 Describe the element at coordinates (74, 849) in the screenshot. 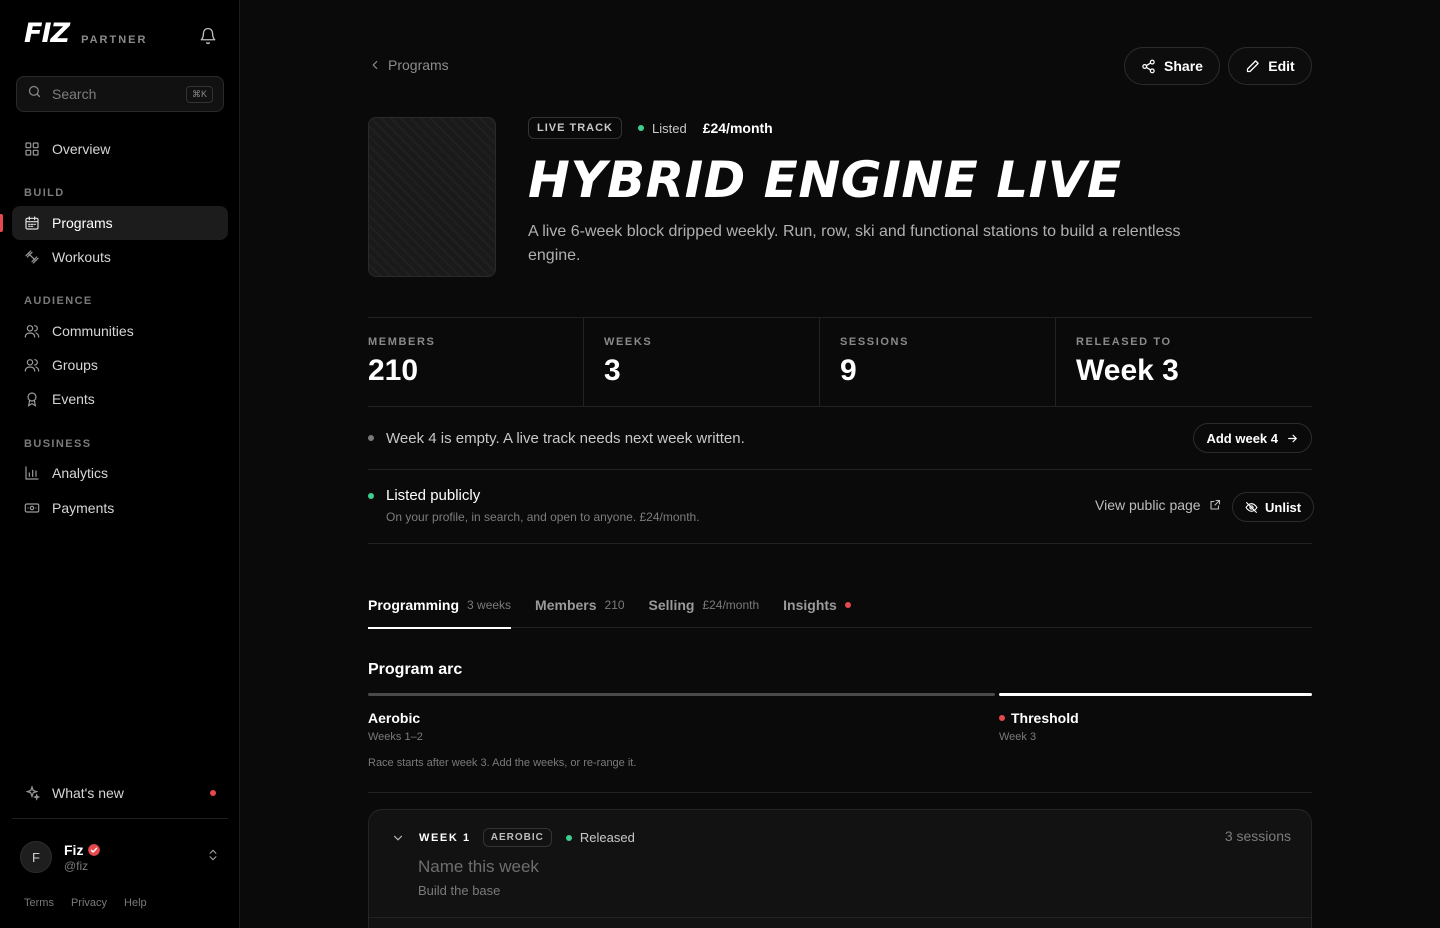

I see `user-name: Fiz` at that location.